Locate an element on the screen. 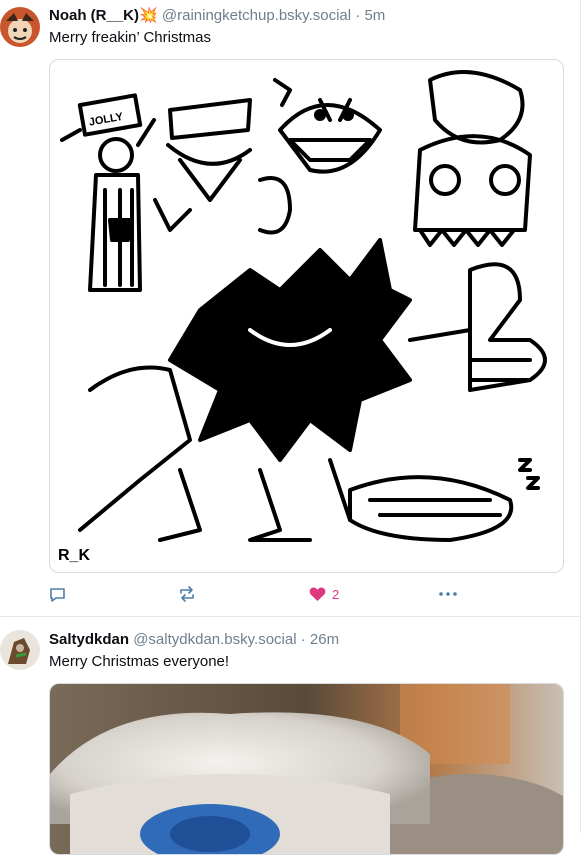 The width and height of the screenshot is (581, 855). handle: @rainingketchup.bsky.social is located at coordinates (256, 15).